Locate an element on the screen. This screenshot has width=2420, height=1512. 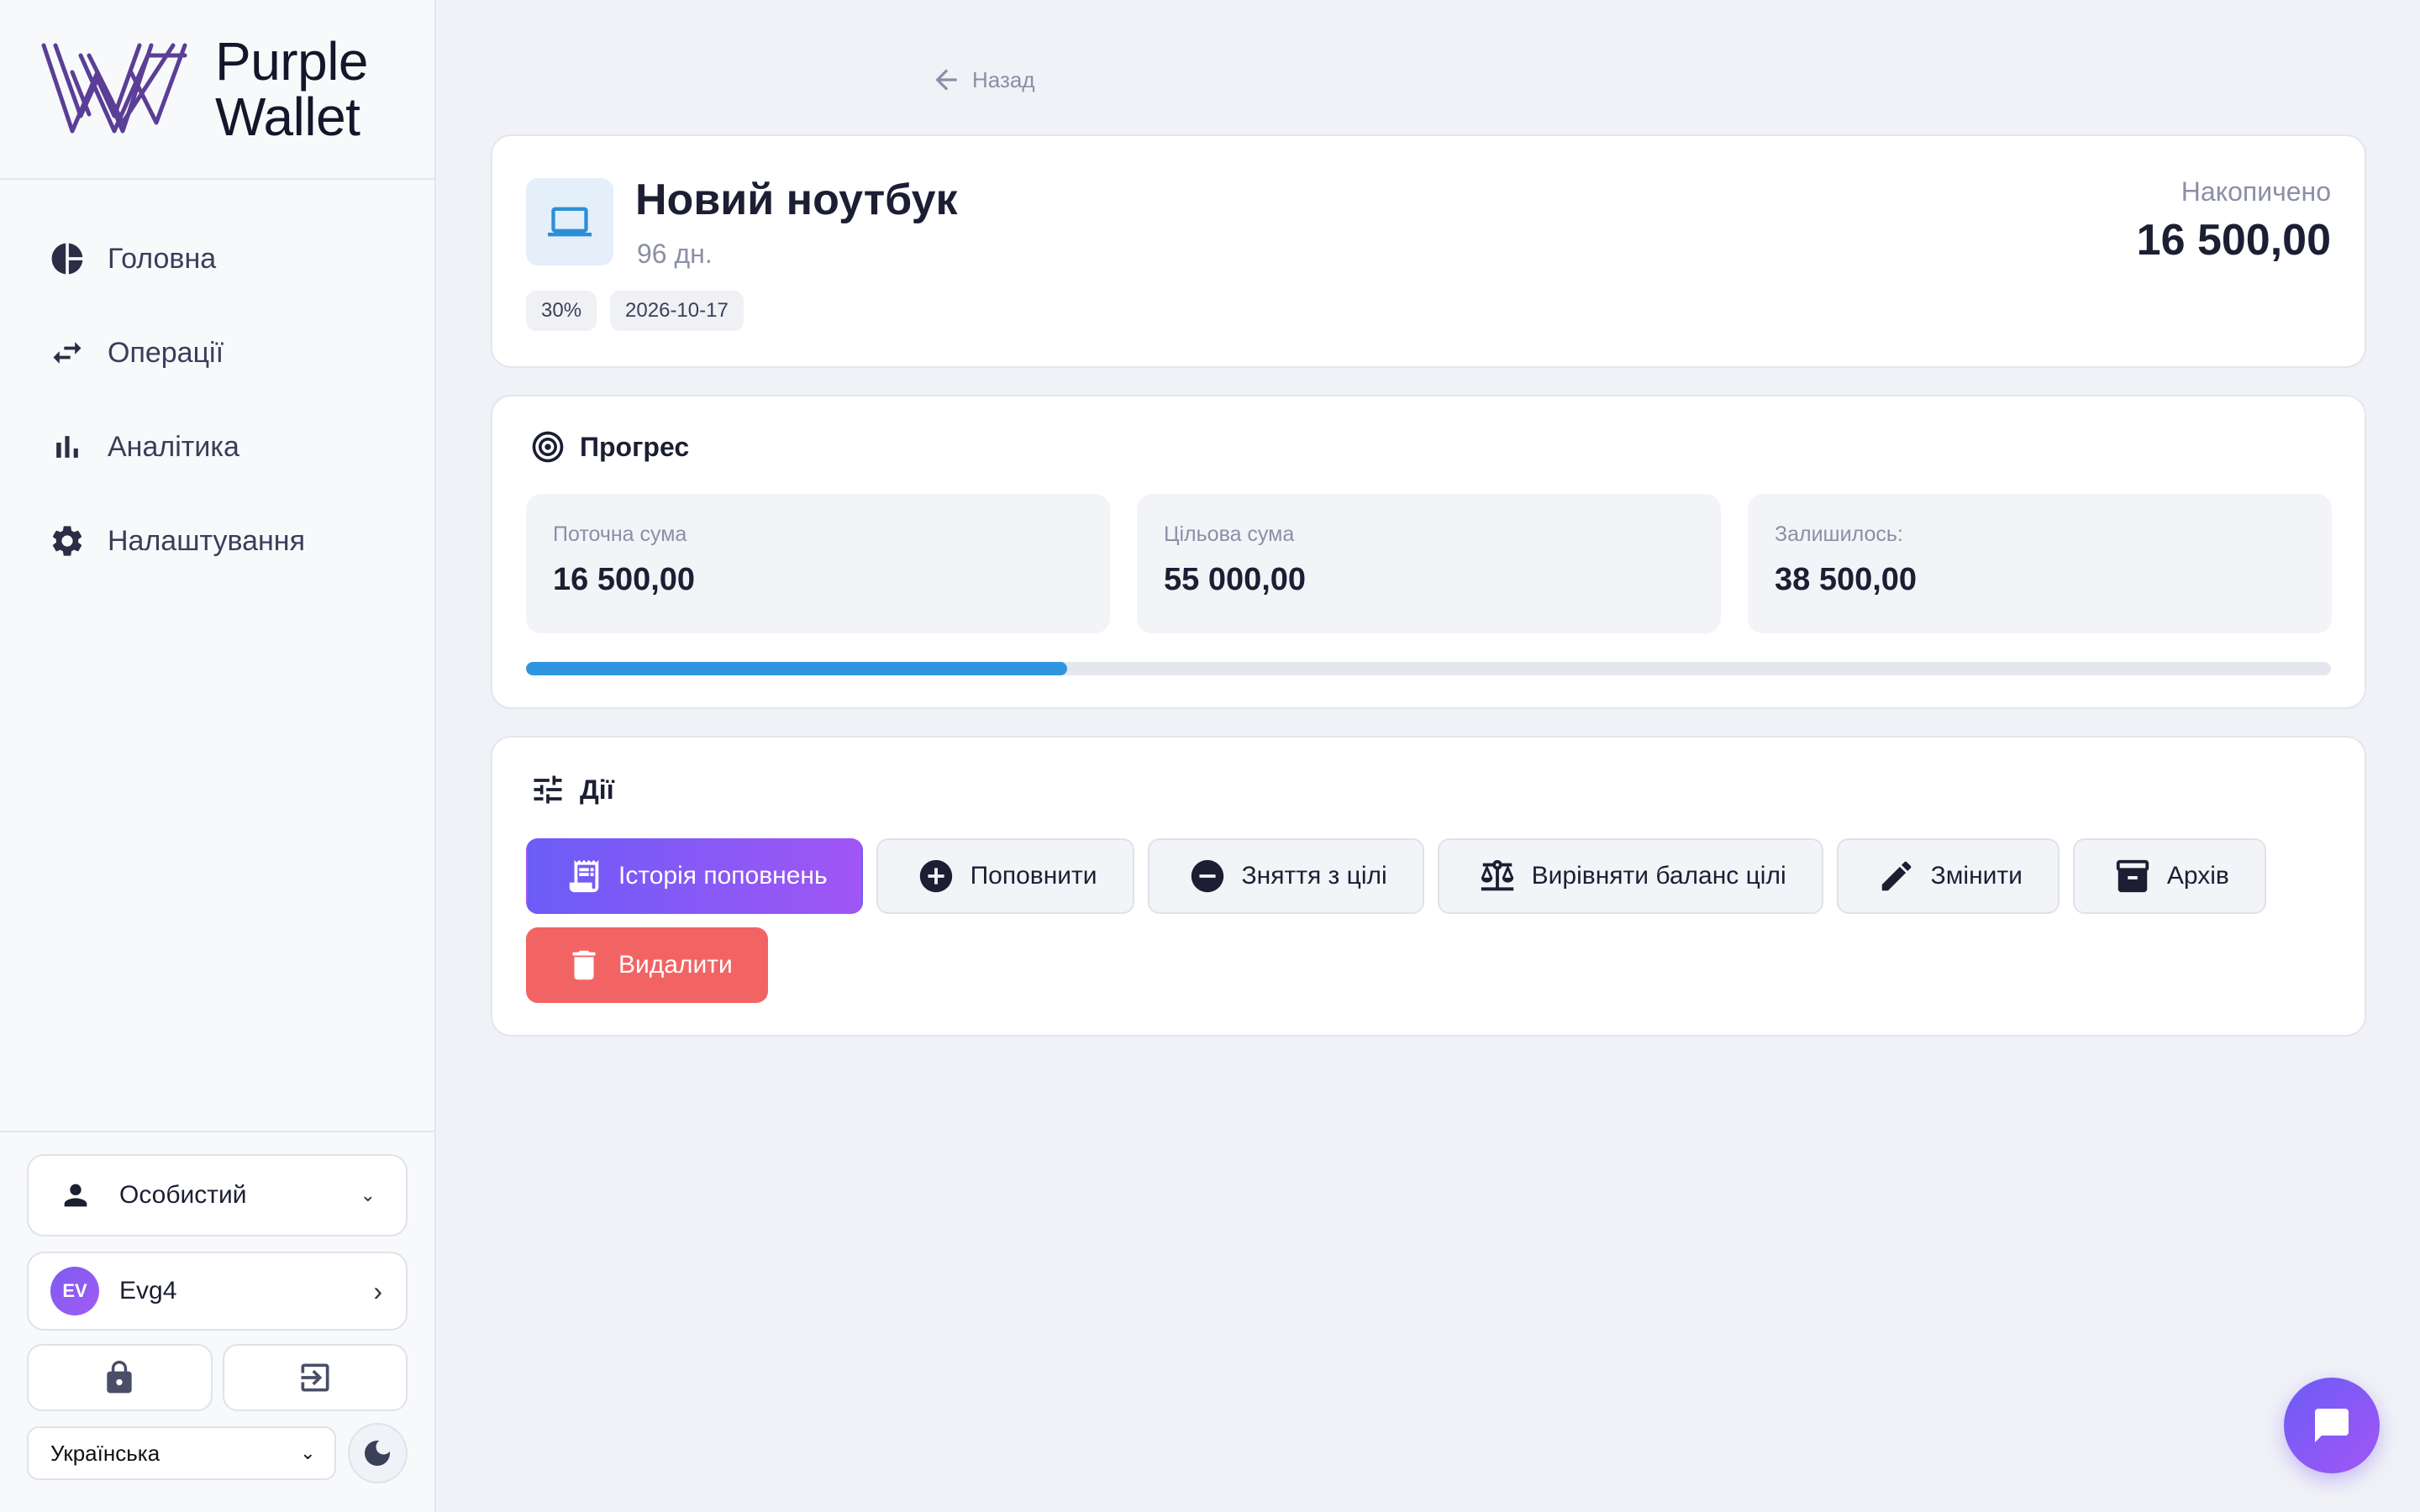
lock-icon is located at coordinates (120, 1377).